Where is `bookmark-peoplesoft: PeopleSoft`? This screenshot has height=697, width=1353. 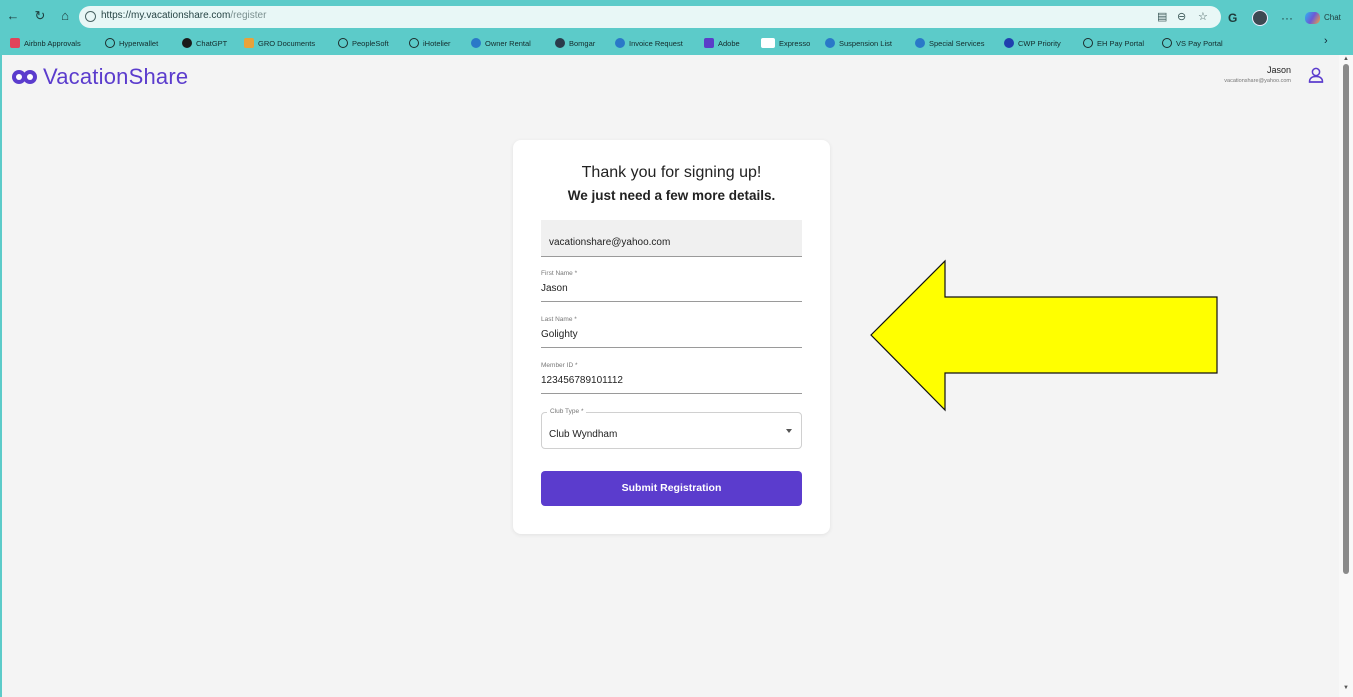
bookmark-peoplesoft: PeopleSoft is located at coordinates (363, 43).